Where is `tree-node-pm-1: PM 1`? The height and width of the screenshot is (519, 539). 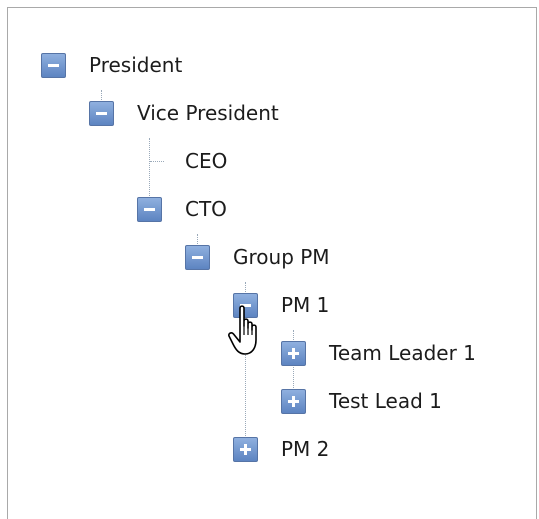
tree-node-pm-1: PM 1 is located at coordinates (281, 305).